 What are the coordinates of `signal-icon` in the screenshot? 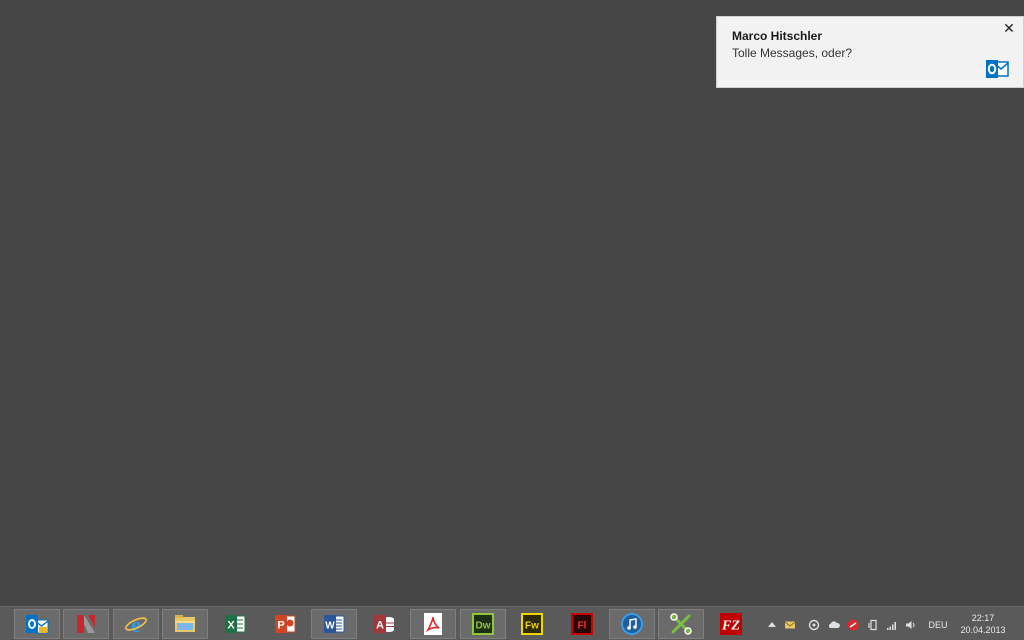 It's located at (892, 625).